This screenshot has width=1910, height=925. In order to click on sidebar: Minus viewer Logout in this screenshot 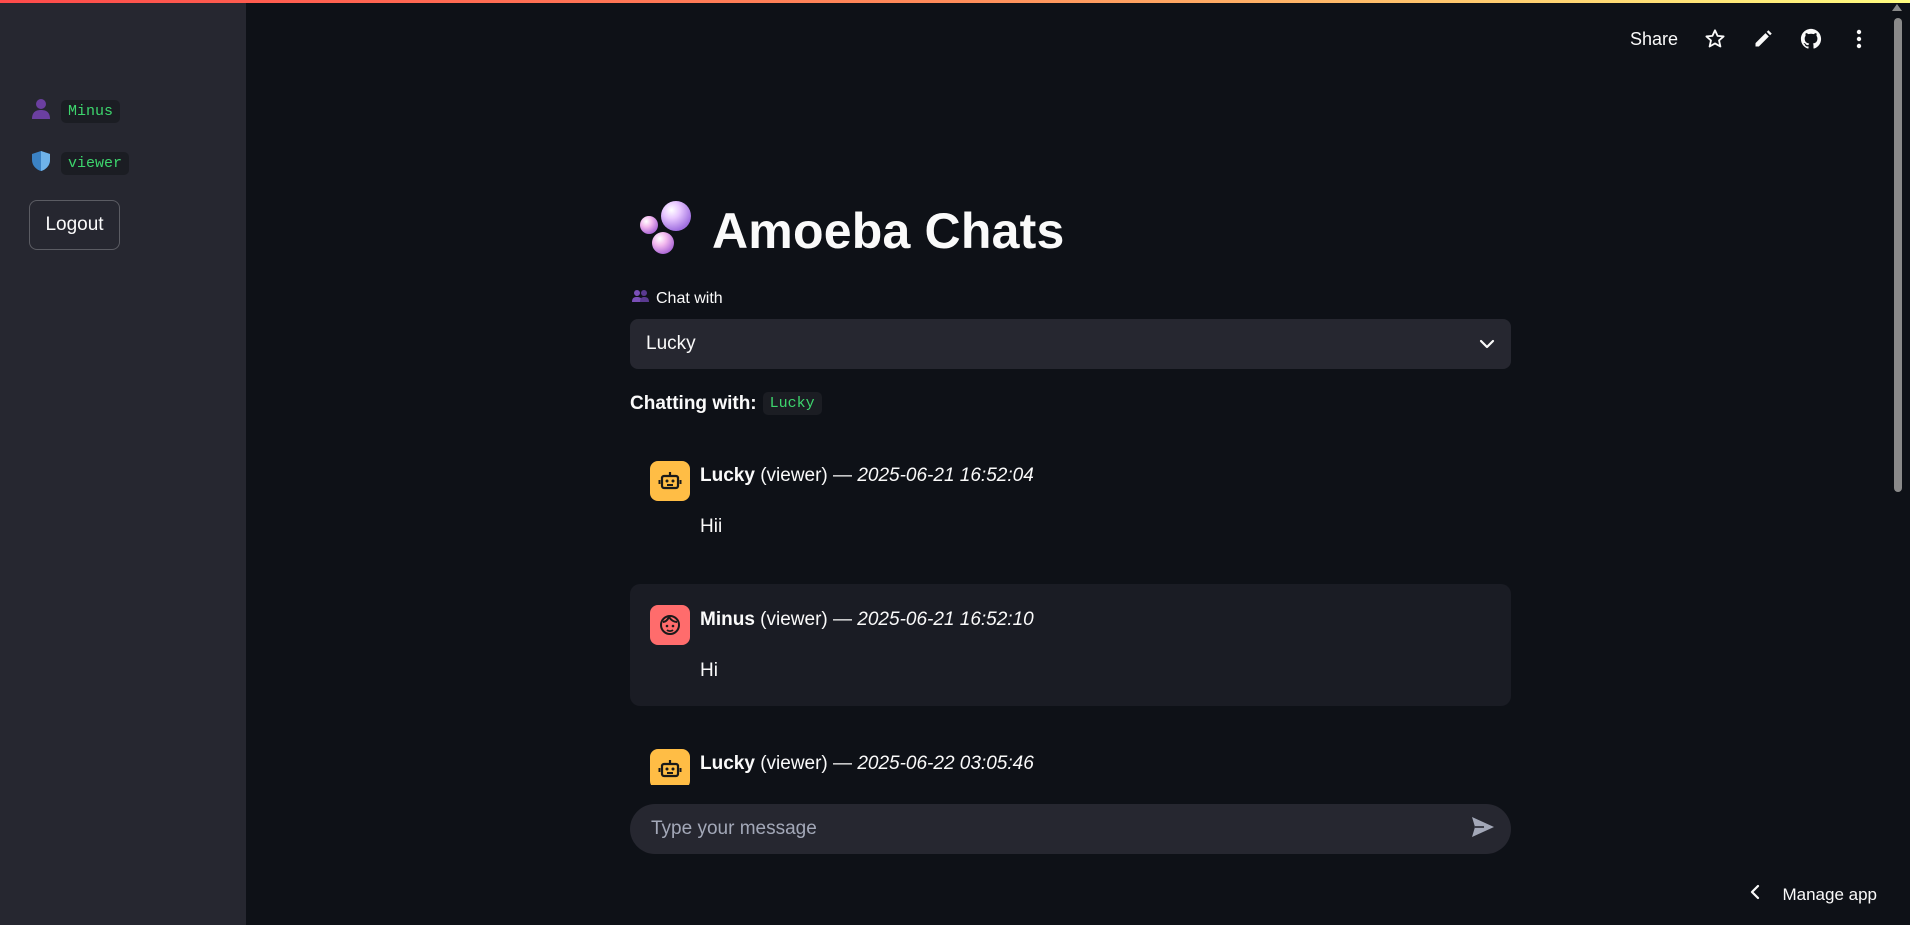, I will do `click(123, 462)`.